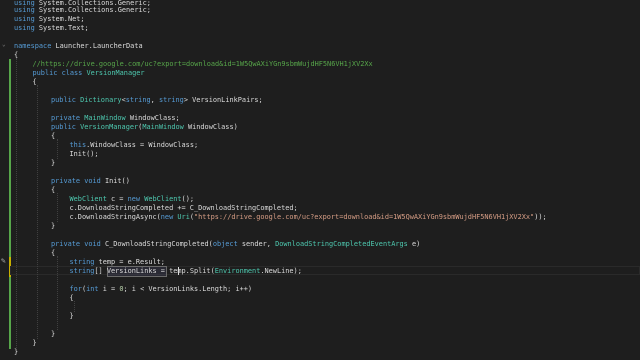 The height and width of the screenshot is (360, 640). Describe the element at coordinates (183, 217) in the screenshot. I see `code-token: Uri` at that location.